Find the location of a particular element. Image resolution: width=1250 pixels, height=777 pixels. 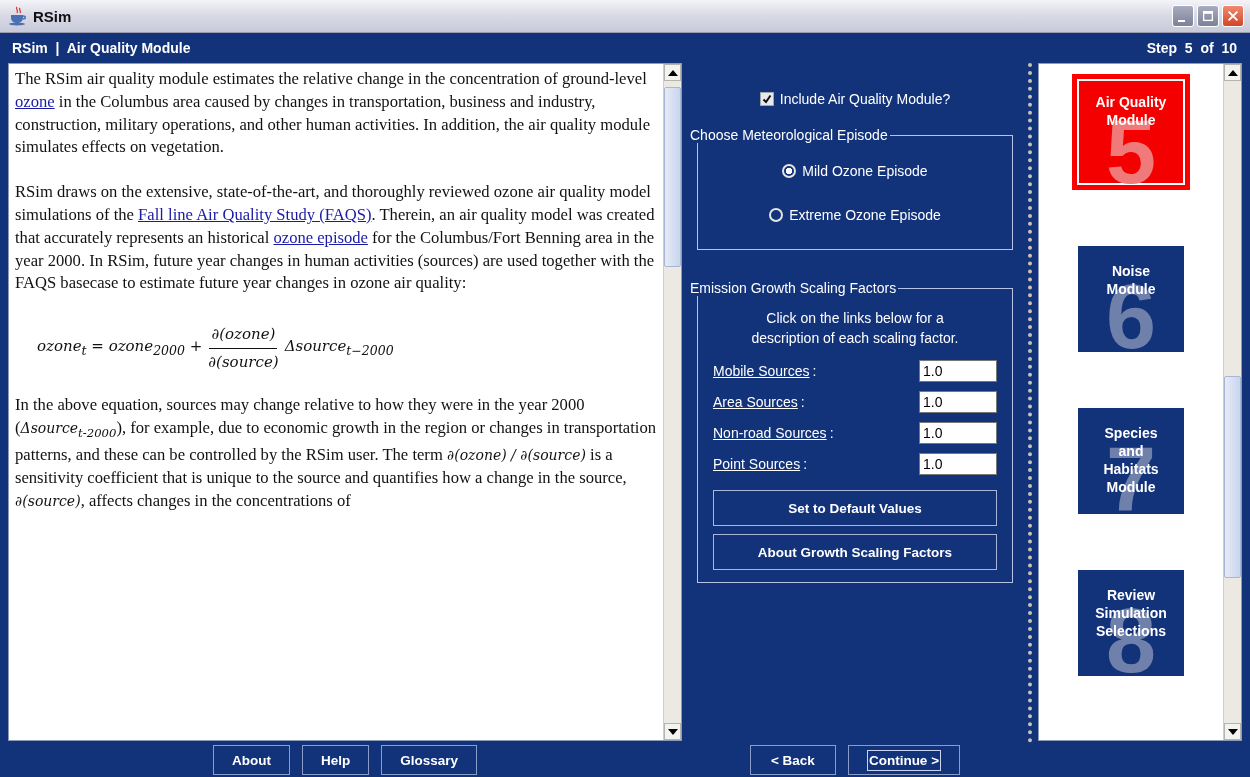

factor-link: Mobile Sources is located at coordinates (761, 371).